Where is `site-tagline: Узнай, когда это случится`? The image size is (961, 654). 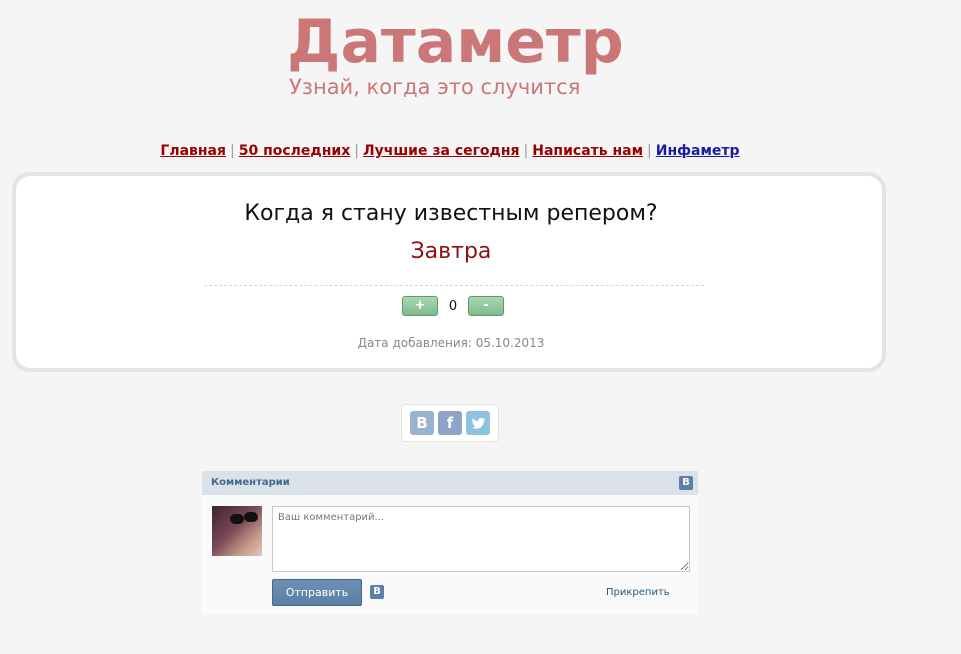
site-tagline: Узнай, когда это случится is located at coordinates (435, 87).